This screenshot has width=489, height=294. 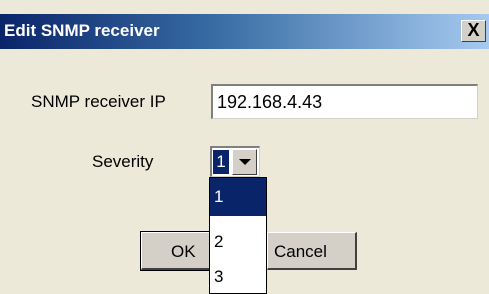 What do you see at coordinates (98, 101) in the screenshot?
I see `ip-label: SNMP receiver IP` at bounding box center [98, 101].